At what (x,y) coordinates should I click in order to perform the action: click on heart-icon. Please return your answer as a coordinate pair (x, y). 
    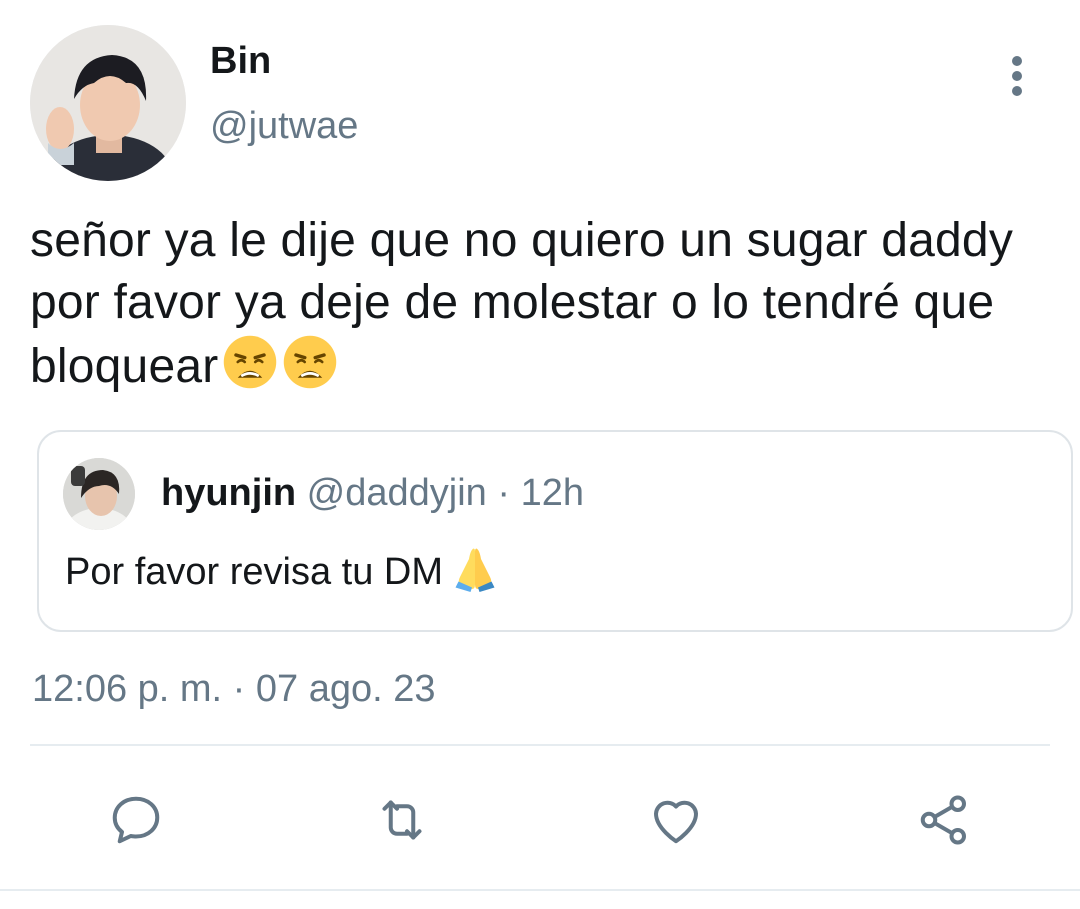
    Looking at the image, I should click on (676, 822).